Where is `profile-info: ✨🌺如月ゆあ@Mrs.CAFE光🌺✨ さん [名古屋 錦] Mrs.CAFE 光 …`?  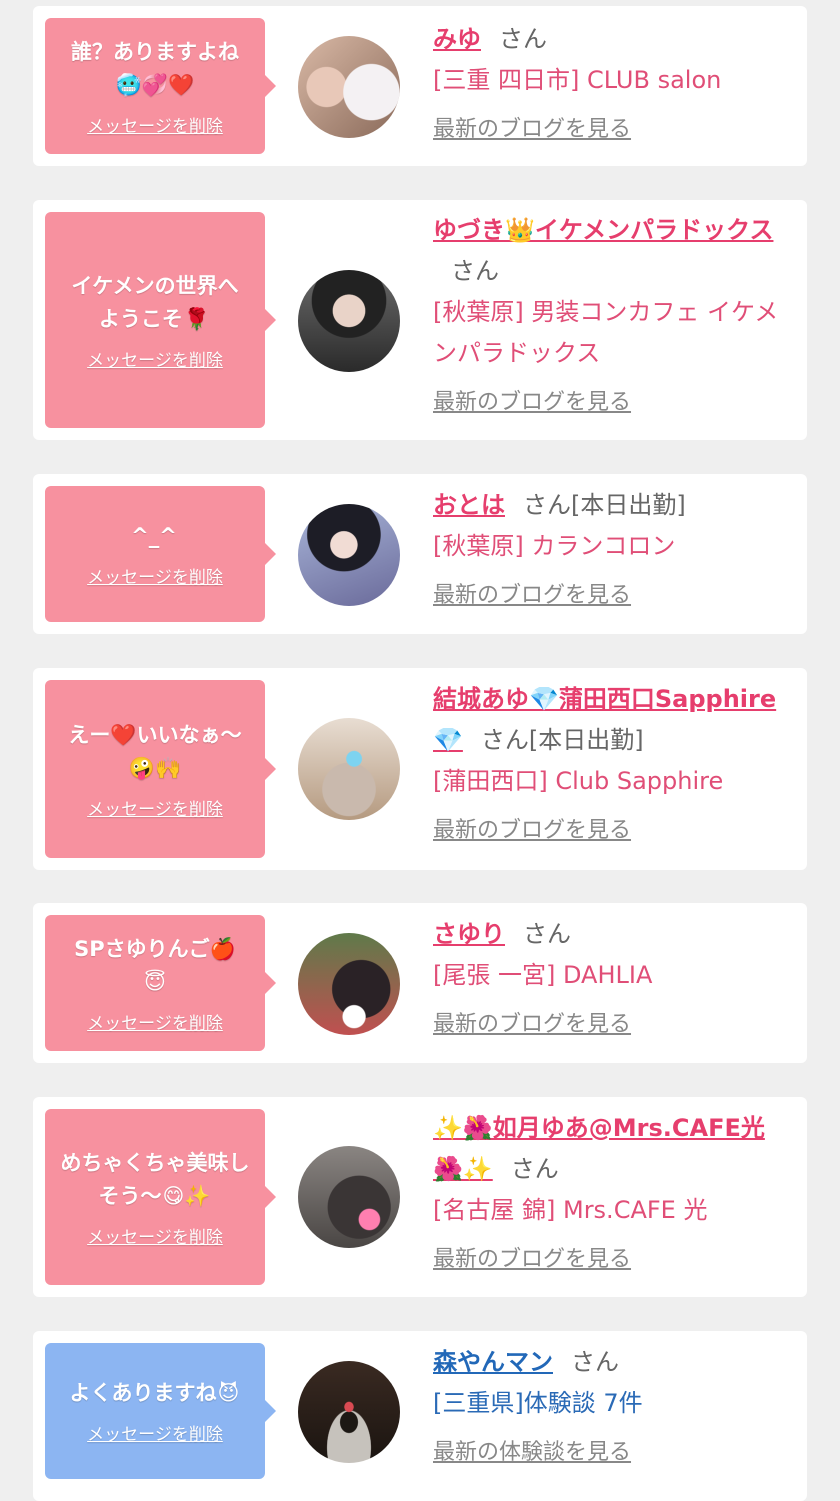 profile-info: ✨🌺如月ゆあ@Mrs.CAFE光🌺✨ さん [名古屋 錦] Mrs.CAFE 光 … is located at coordinates (613, 1190).